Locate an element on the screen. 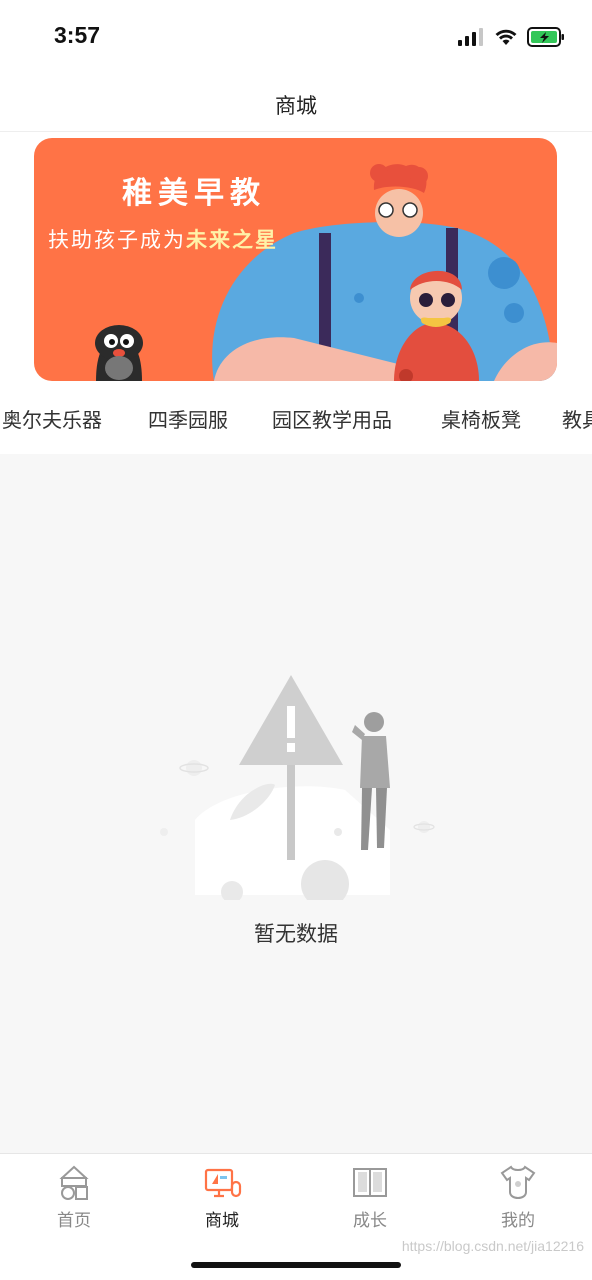  tab-growth: 成长 is located at coordinates (370, 1199).